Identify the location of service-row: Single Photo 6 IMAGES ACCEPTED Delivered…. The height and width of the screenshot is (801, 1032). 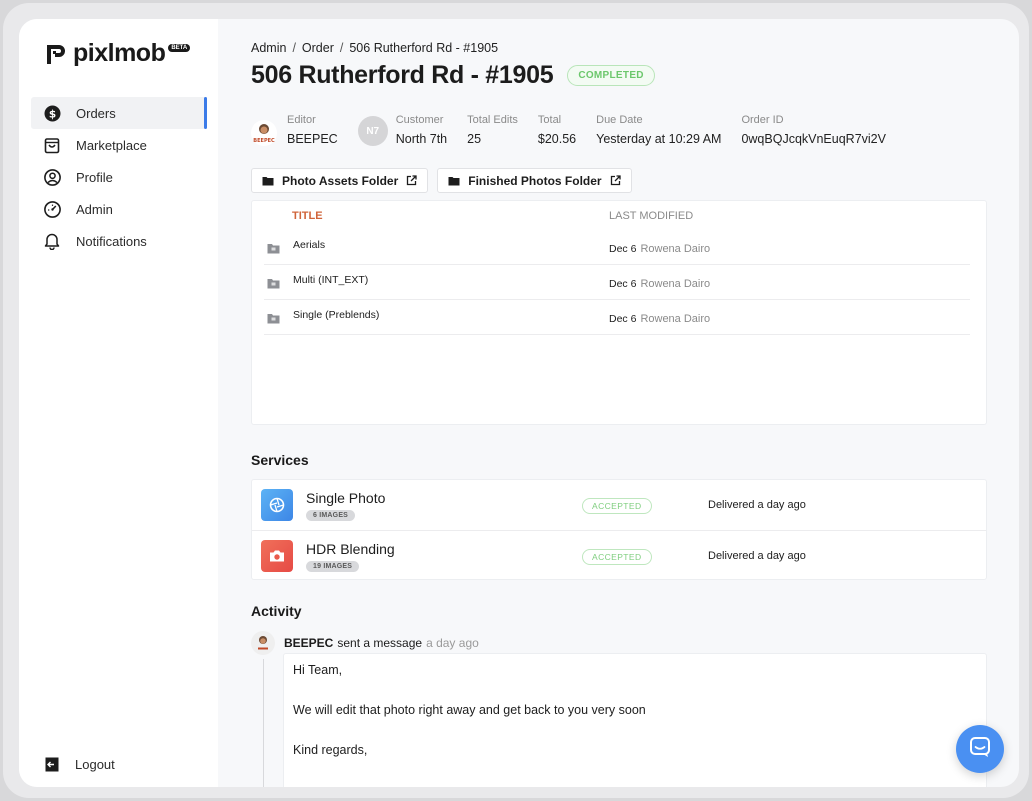
(619, 505).